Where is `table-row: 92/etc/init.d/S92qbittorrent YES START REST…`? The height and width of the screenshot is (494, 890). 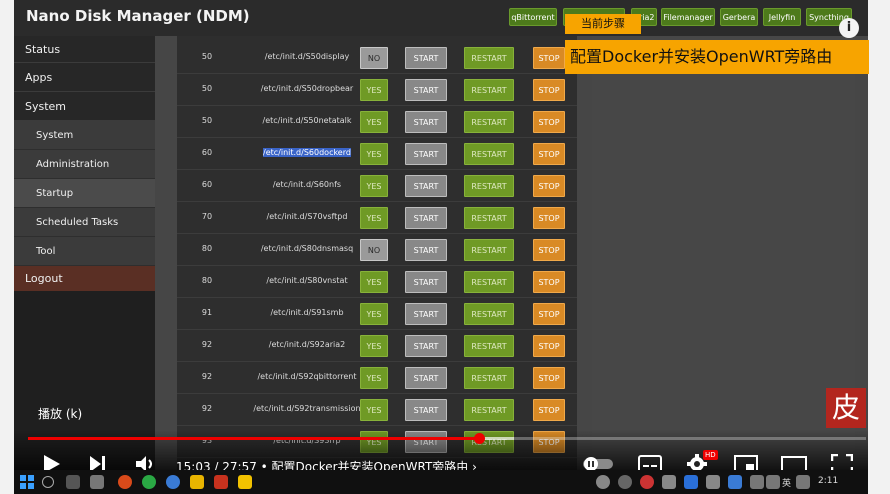
table-row: 92/etc/init.d/S92qbittorrent YES START REST… is located at coordinates (377, 378).